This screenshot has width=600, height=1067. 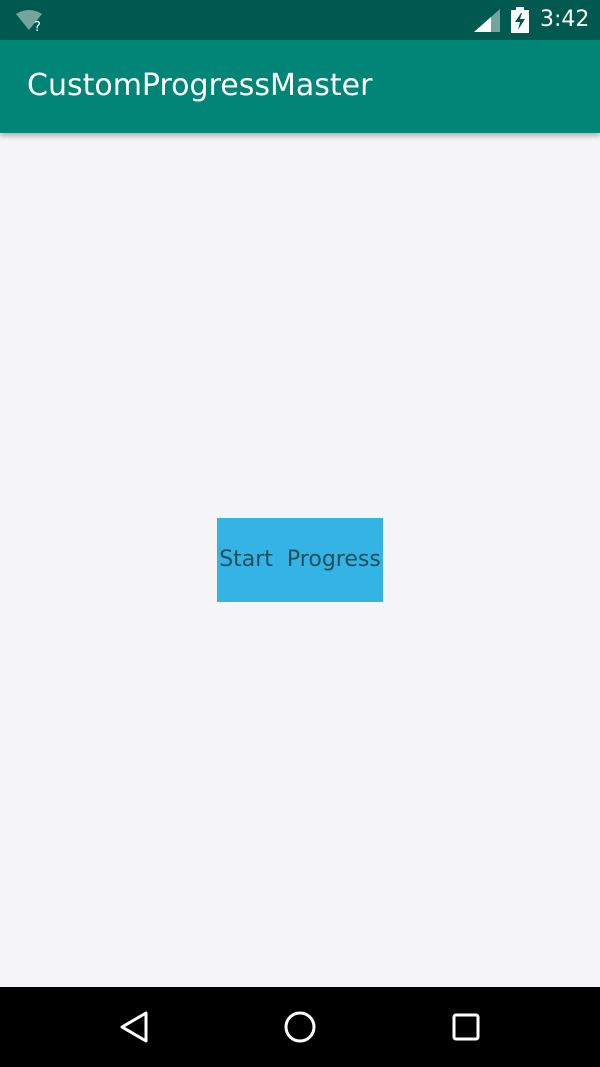 What do you see at coordinates (29, 21) in the screenshot?
I see `wifi-unknown-icon: ?` at bounding box center [29, 21].